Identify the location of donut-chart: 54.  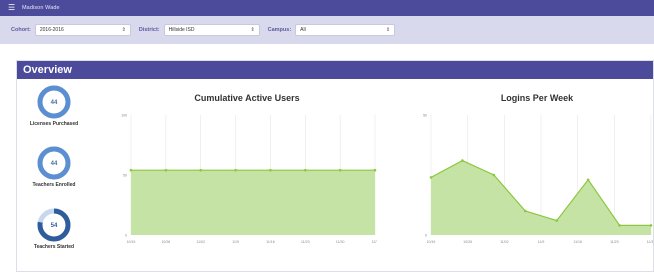
(54, 225).